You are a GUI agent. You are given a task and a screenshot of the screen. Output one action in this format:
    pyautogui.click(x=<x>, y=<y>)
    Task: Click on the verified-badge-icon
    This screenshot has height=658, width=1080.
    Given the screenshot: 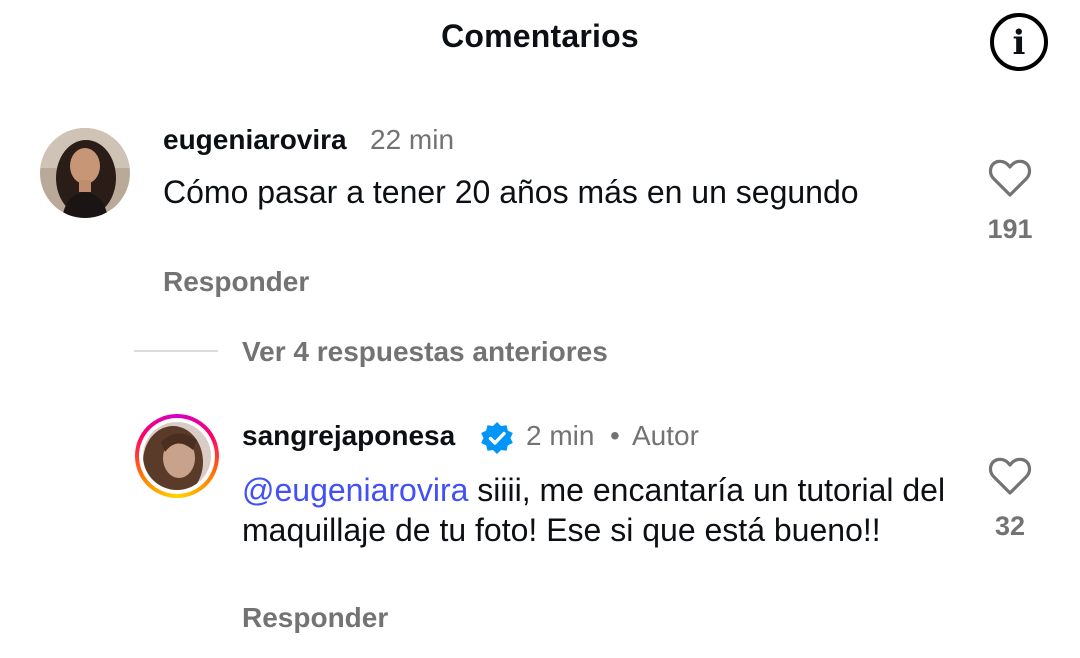 What is the action you would take?
    pyautogui.click(x=497, y=440)
    